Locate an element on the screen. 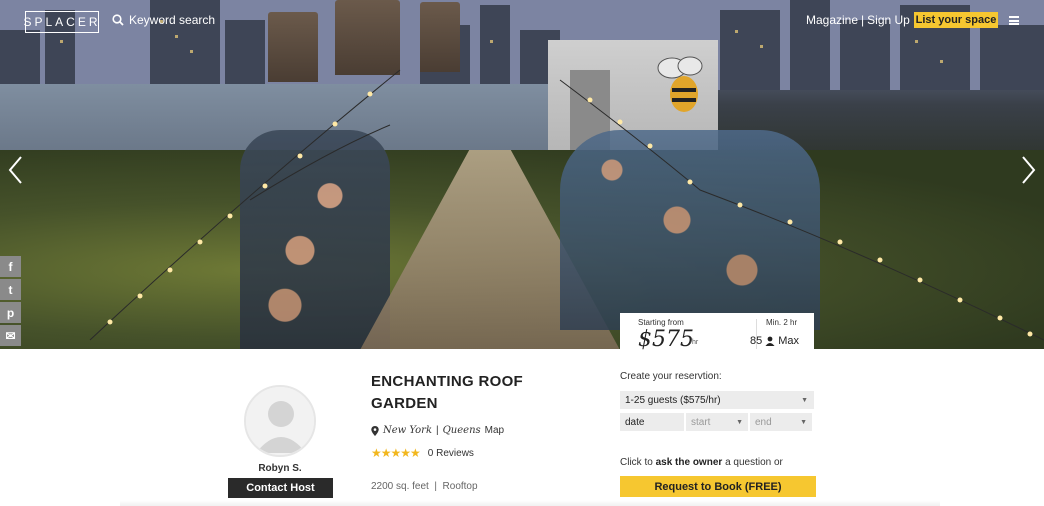 The image size is (1044, 506). borough-link: Queens is located at coordinates (462, 430).